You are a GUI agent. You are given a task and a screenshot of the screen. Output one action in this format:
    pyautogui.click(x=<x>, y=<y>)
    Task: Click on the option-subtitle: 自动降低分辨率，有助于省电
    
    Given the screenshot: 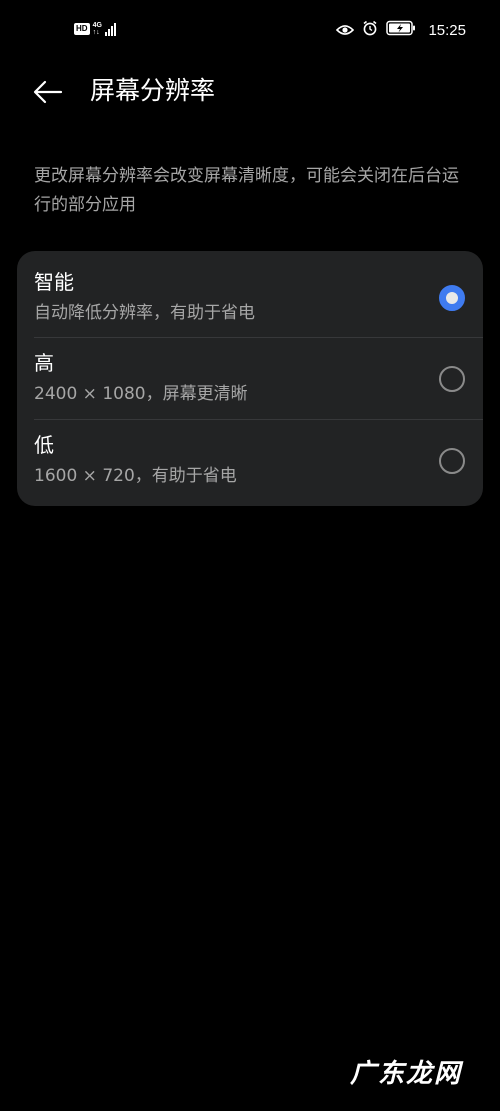 What is the action you would take?
    pyautogui.click(x=144, y=313)
    